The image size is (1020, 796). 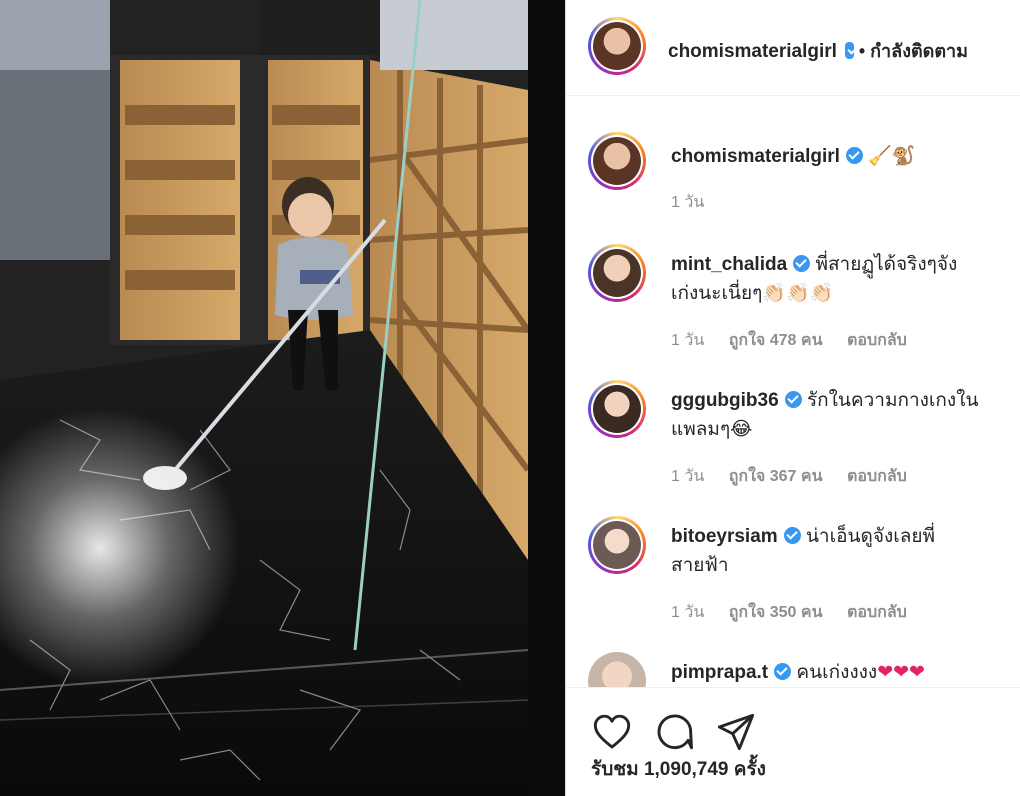 I want to click on following-button: • กำลังติดตาม, so click(x=913, y=51).